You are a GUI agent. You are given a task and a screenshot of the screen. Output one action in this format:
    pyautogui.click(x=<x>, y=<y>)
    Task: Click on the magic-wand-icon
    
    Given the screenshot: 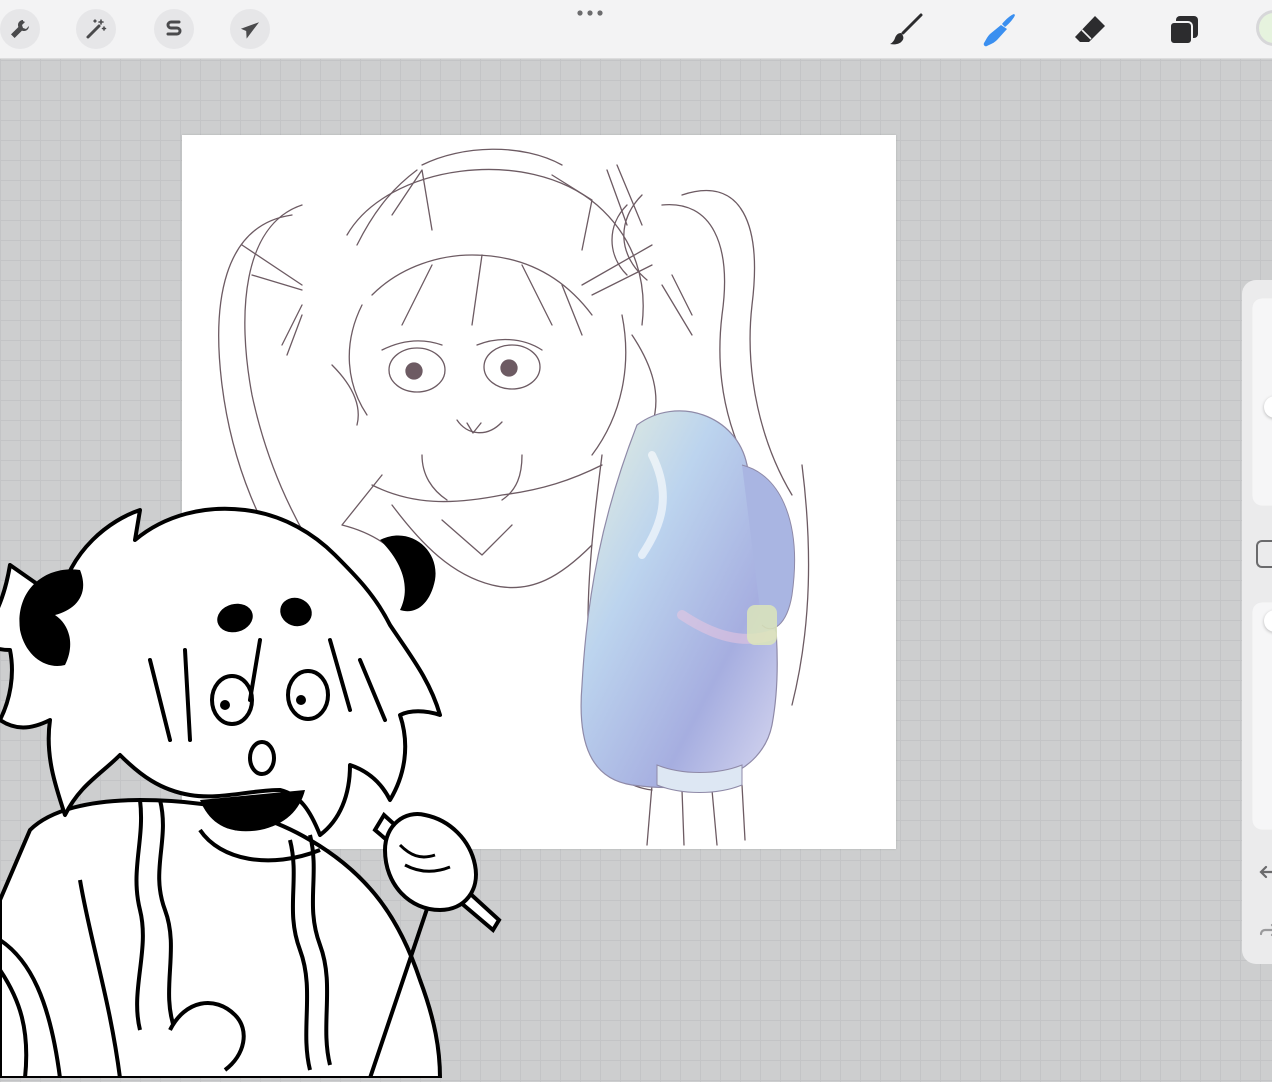 What is the action you would take?
    pyautogui.click(x=96, y=29)
    